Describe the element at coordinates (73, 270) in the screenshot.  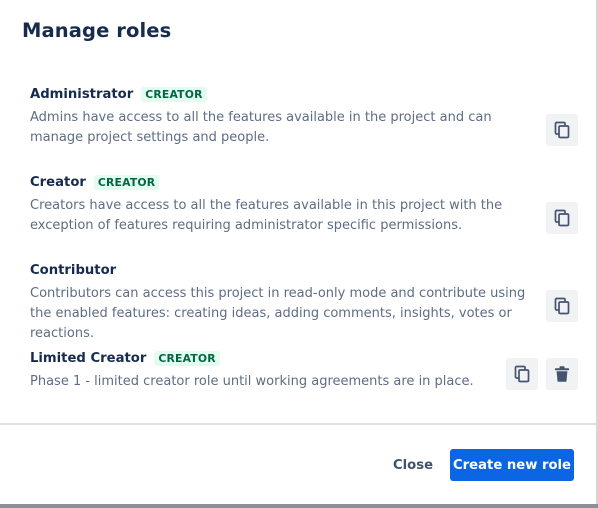
I see `role-name: Contributor` at that location.